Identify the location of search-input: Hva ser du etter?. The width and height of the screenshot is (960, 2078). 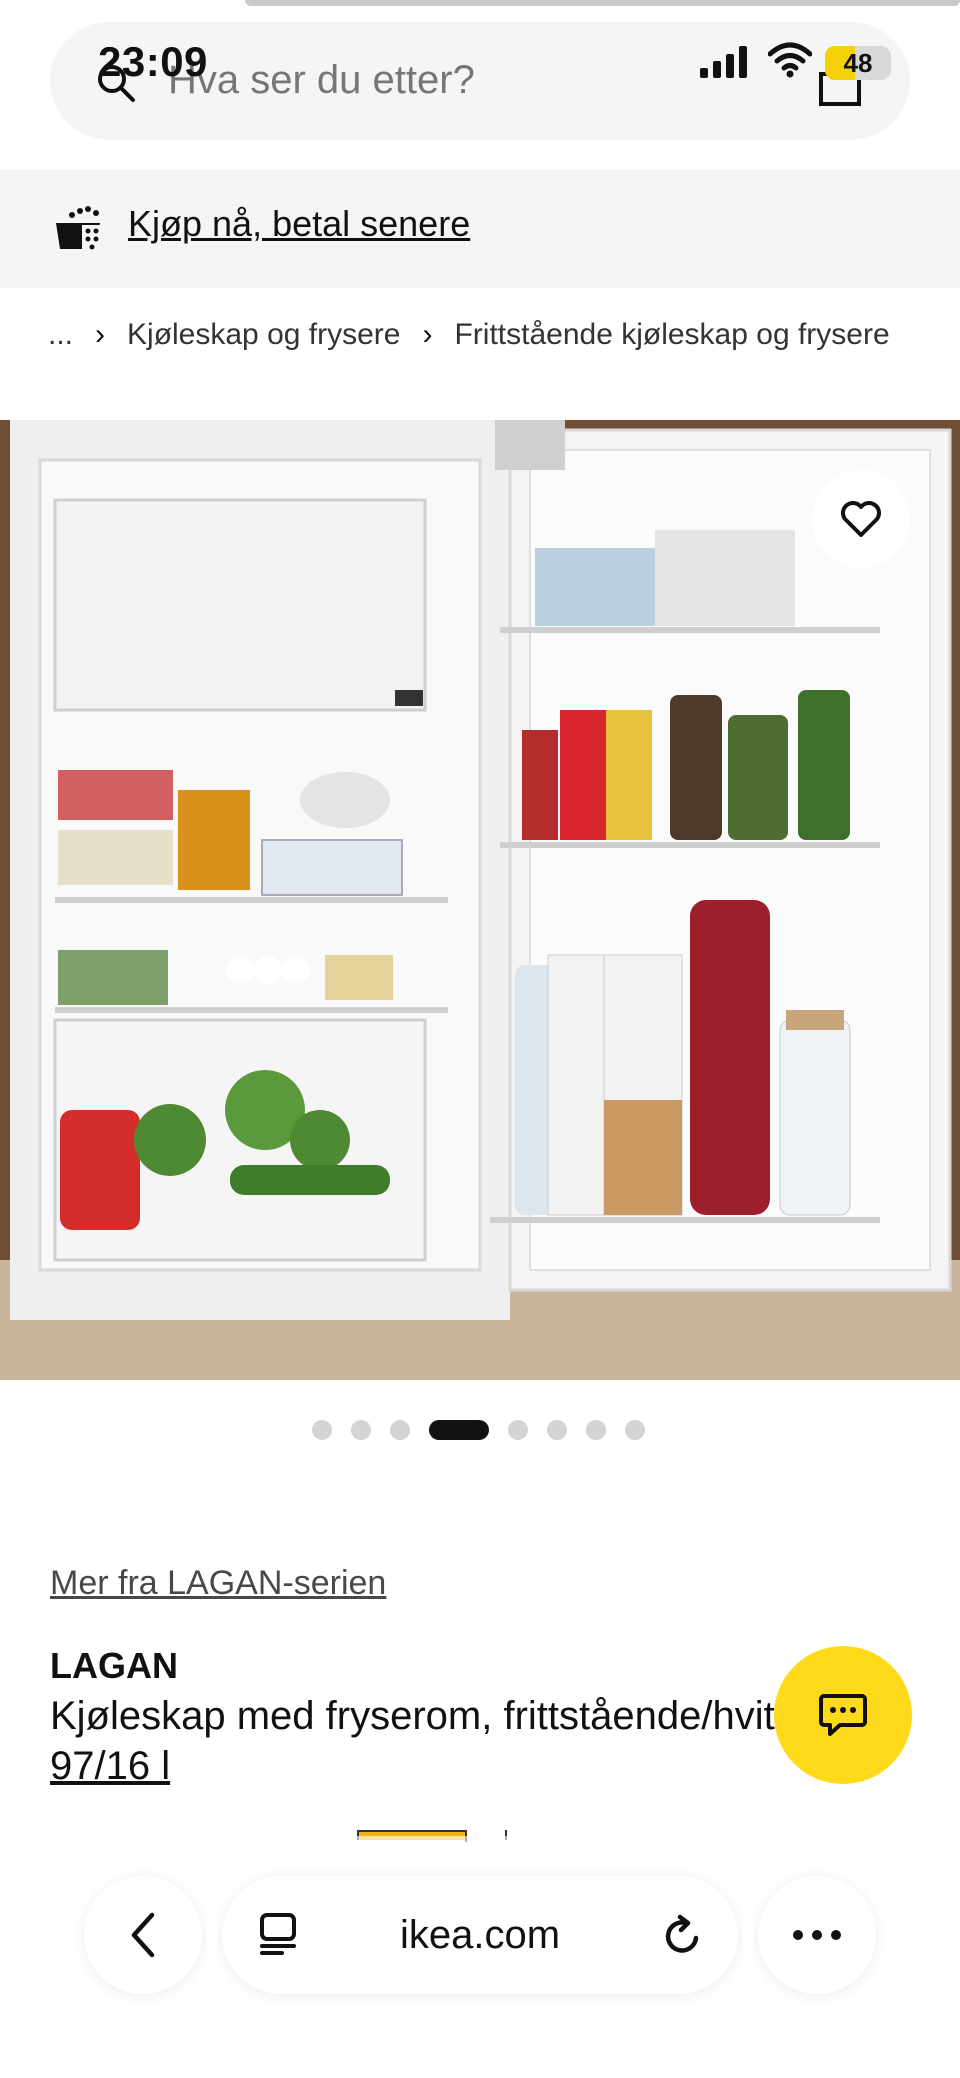
(321, 80).